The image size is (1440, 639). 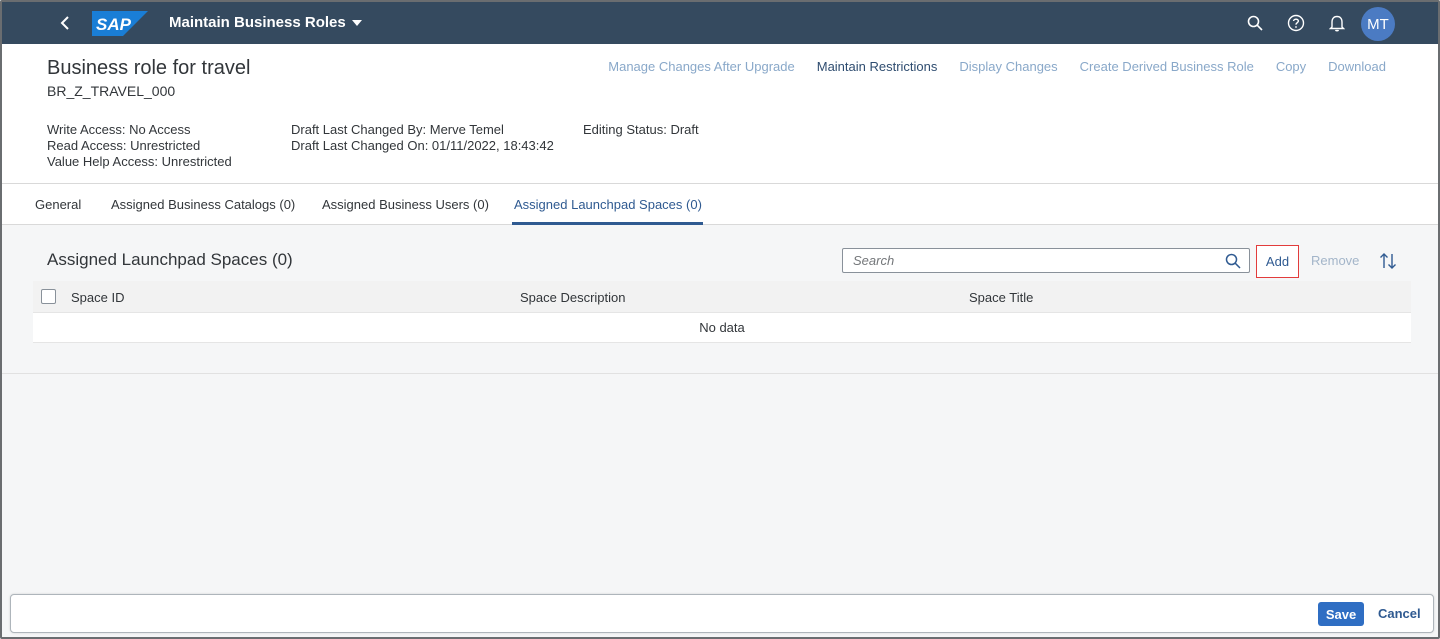 I want to click on tab-assigned-launchpad-spaces: Assigned Launchpad Spaces (0), so click(x=608, y=204).